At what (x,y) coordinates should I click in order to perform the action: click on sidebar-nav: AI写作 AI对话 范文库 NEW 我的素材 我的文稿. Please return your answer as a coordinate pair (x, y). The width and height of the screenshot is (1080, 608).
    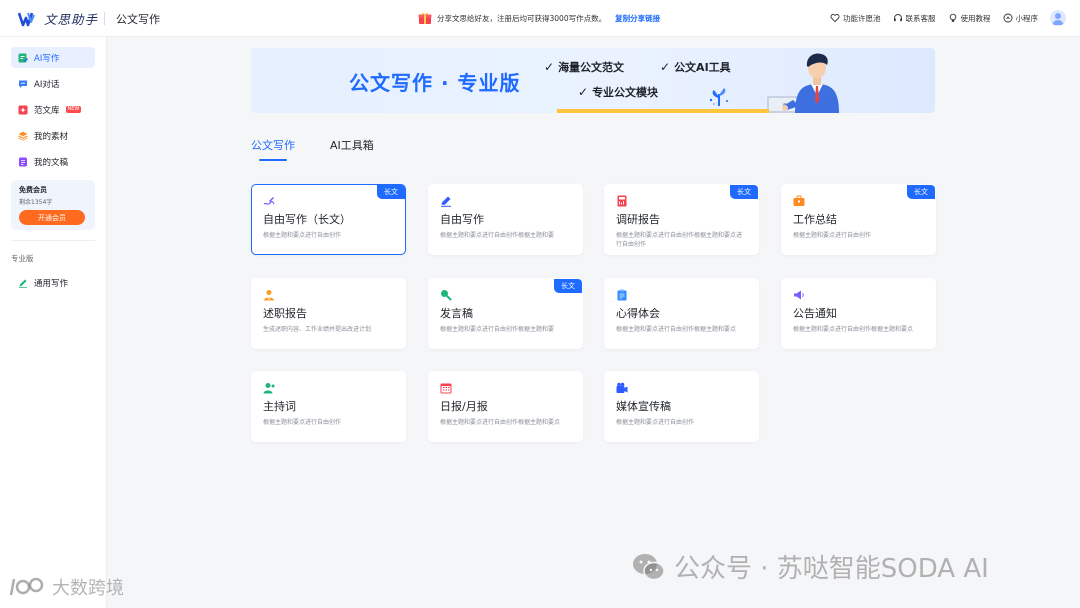
    Looking at the image, I should click on (53, 104).